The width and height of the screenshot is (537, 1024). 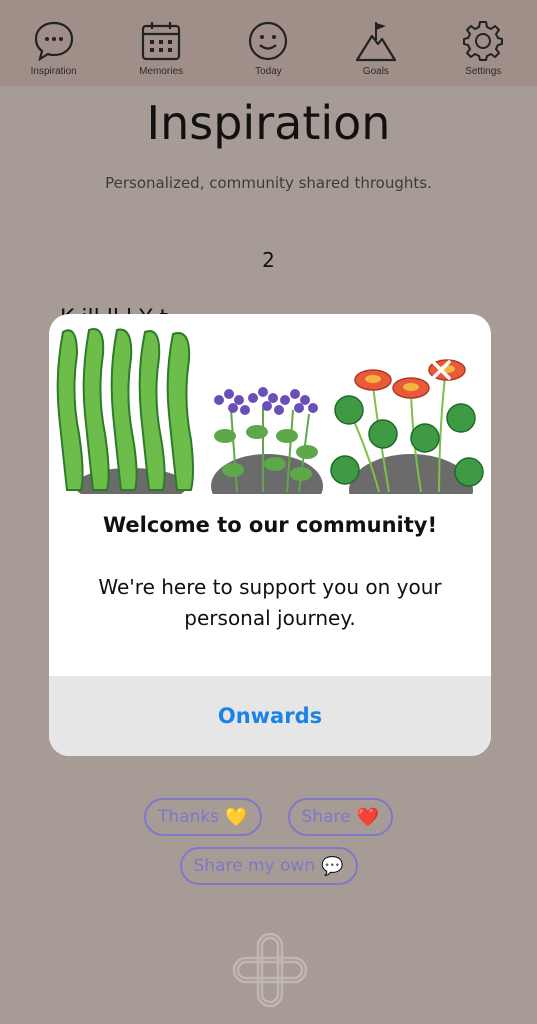 I want to click on close-icon, so click(x=441, y=370).